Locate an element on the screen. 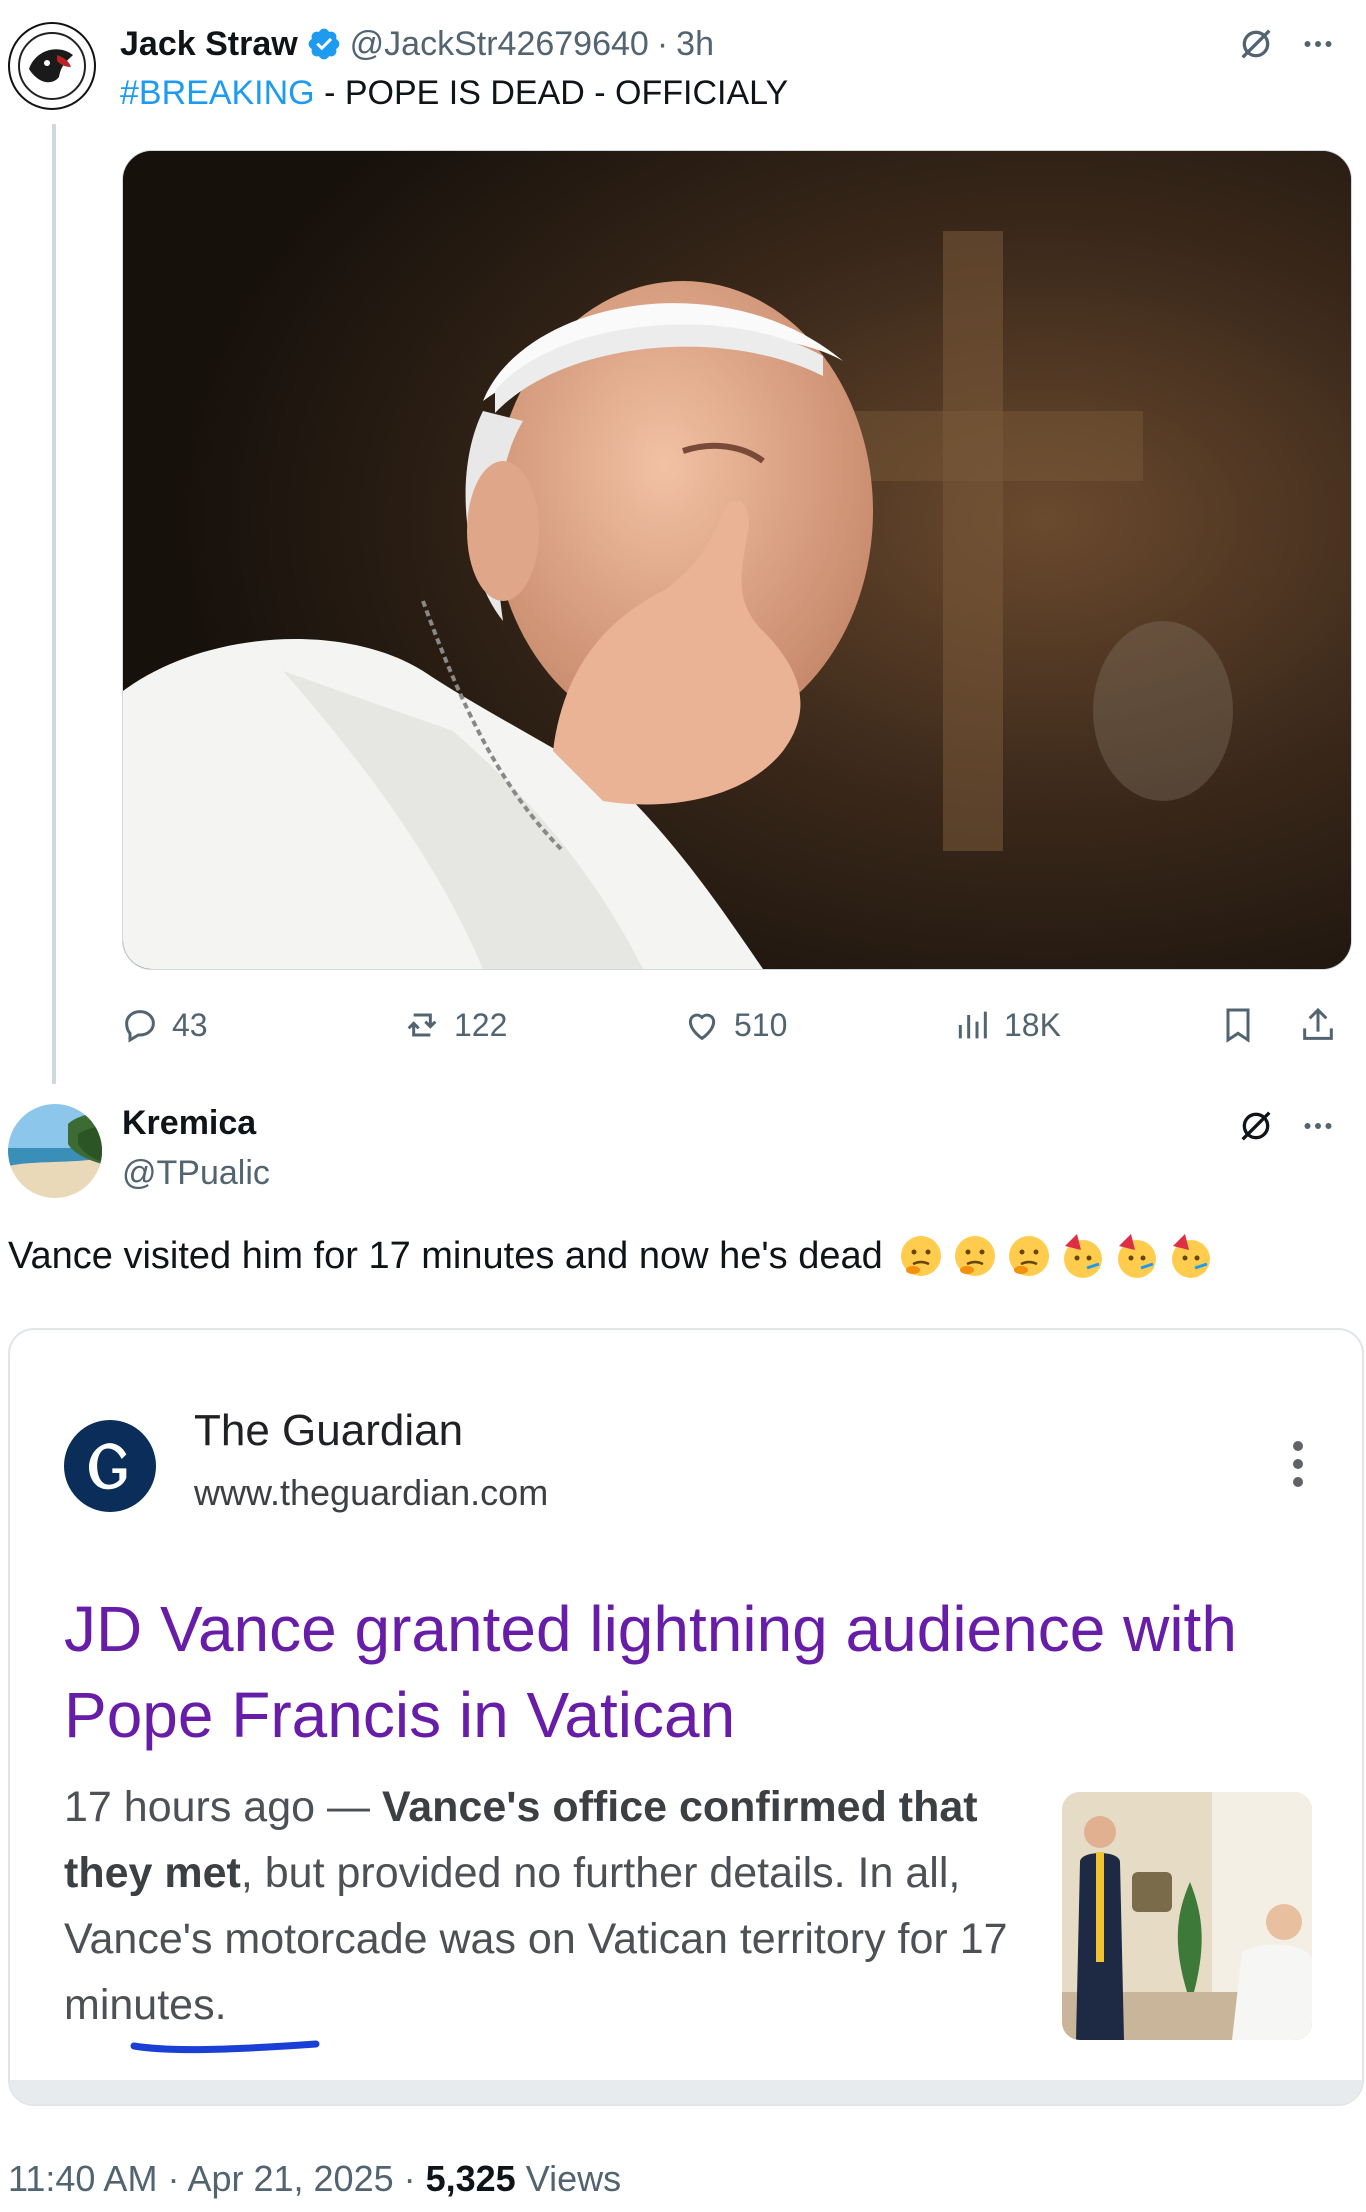 This screenshot has width=1366, height=2212. bookmark-icon is located at coordinates (1238, 1025).